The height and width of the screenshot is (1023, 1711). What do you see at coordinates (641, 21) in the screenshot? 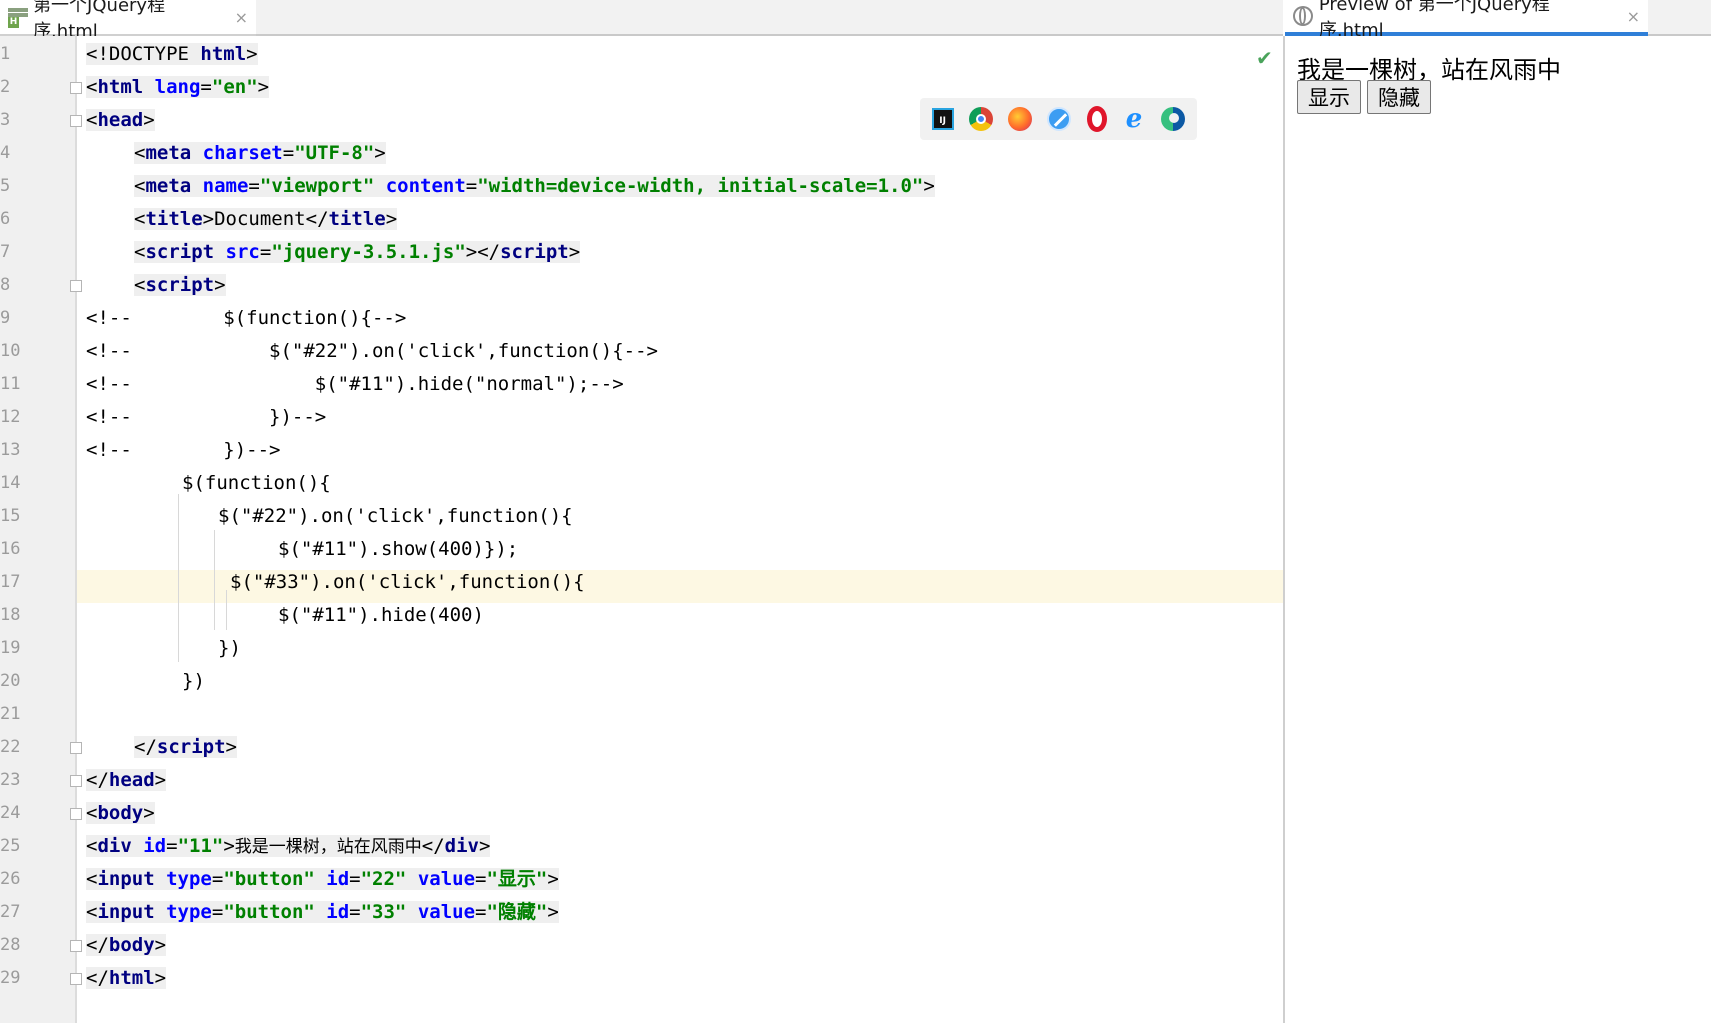
I see `editor-tab-bar: H 第一个JQuery程序.html ×` at bounding box center [641, 21].